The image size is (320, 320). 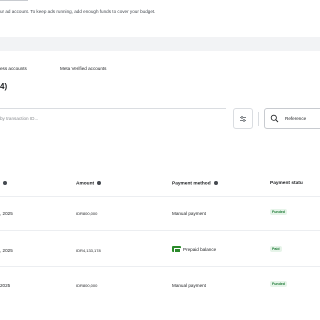 What do you see at coordinates (6, 250) in the screenshot?
I see `row-2-date: , 2025` at bounding box center [6, 250].